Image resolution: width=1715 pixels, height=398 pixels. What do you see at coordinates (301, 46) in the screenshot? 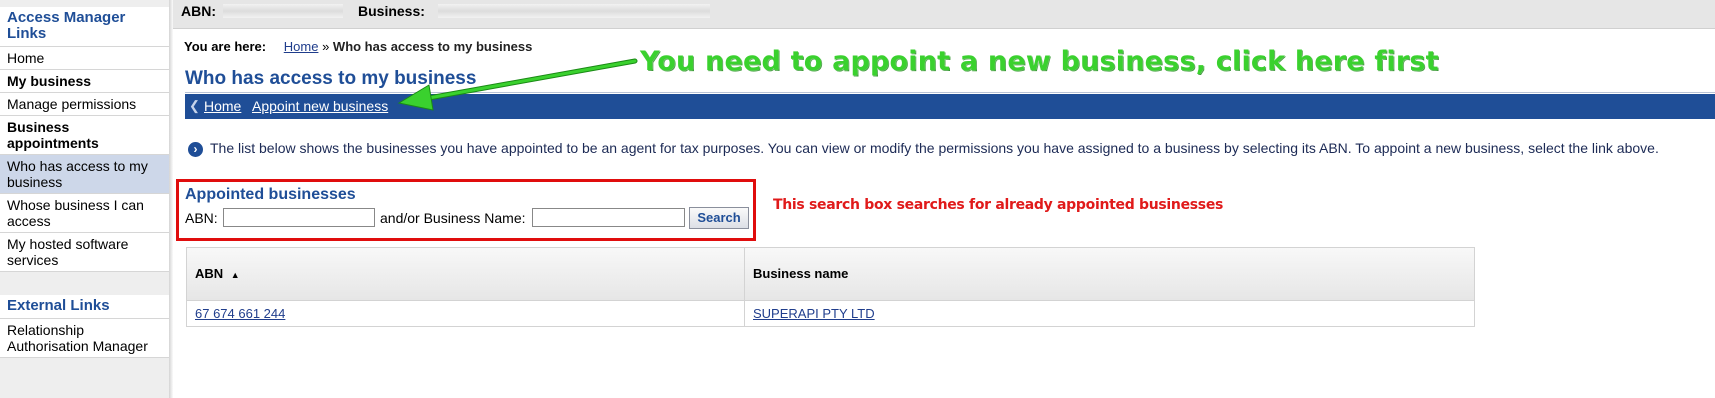
I see `breadcrumb-home-link: Home` at bounding box center [301, 46].